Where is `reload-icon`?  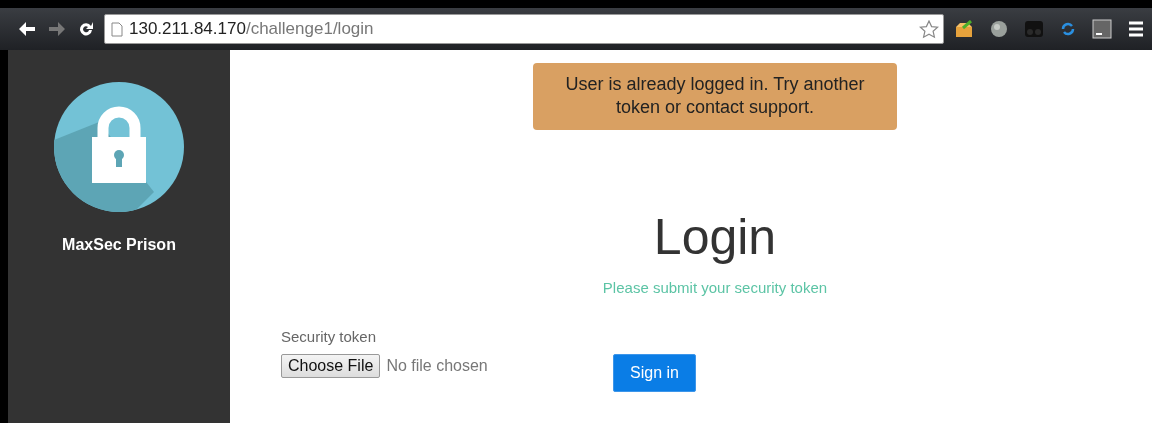
reload-icon is located at coordinates (86, 29).